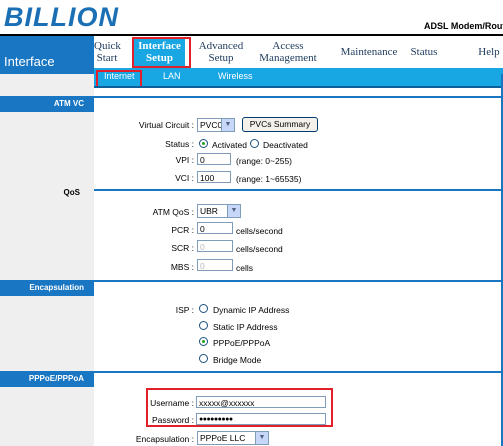 Image resolution: width=503 pixels, height=446 pixels. Describe the element at coordinates (203, 325) in the screenshot. I see `isp-static-ip-radio` at that location.